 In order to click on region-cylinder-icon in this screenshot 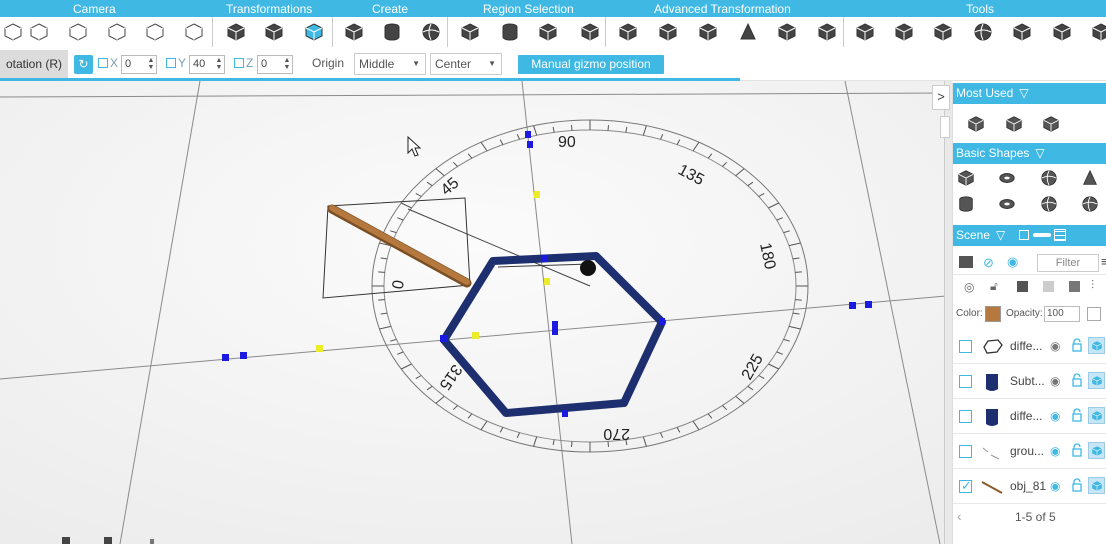, I will do `click(510, 32)`.